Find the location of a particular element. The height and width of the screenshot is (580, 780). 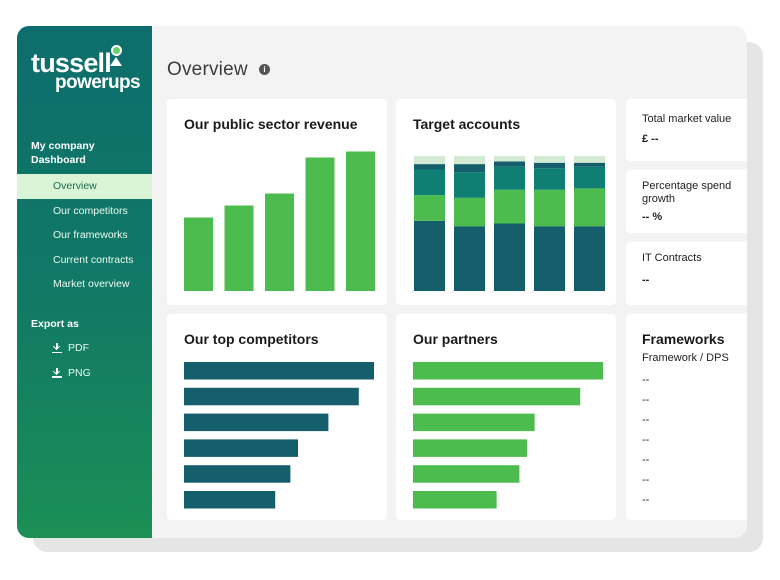

target-accounts-card: Target accounts is located at coordinates (506, 202).